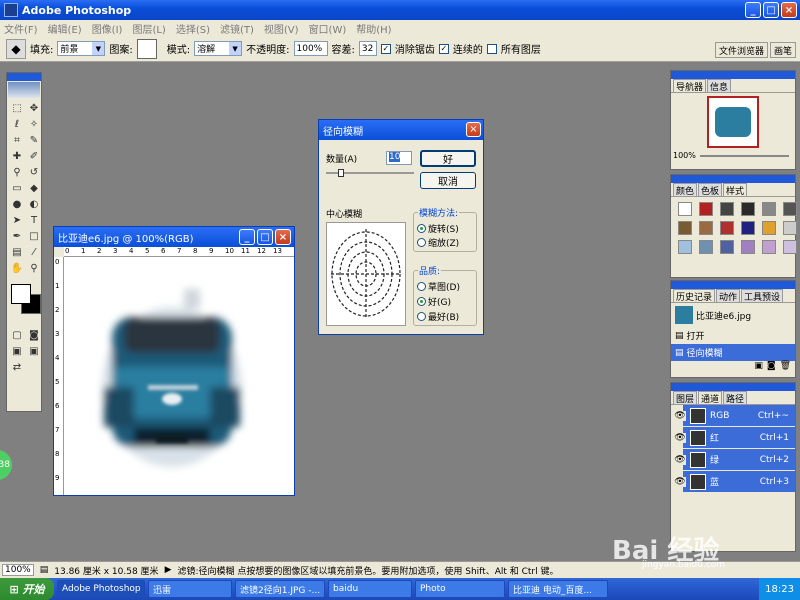 Image resolution: width=800 pixels, height=600 pixels. What do you see at coordinates (733, 122) in the screenshot?
I see `navigator-thumbnail` at bounding box center [733, 122].